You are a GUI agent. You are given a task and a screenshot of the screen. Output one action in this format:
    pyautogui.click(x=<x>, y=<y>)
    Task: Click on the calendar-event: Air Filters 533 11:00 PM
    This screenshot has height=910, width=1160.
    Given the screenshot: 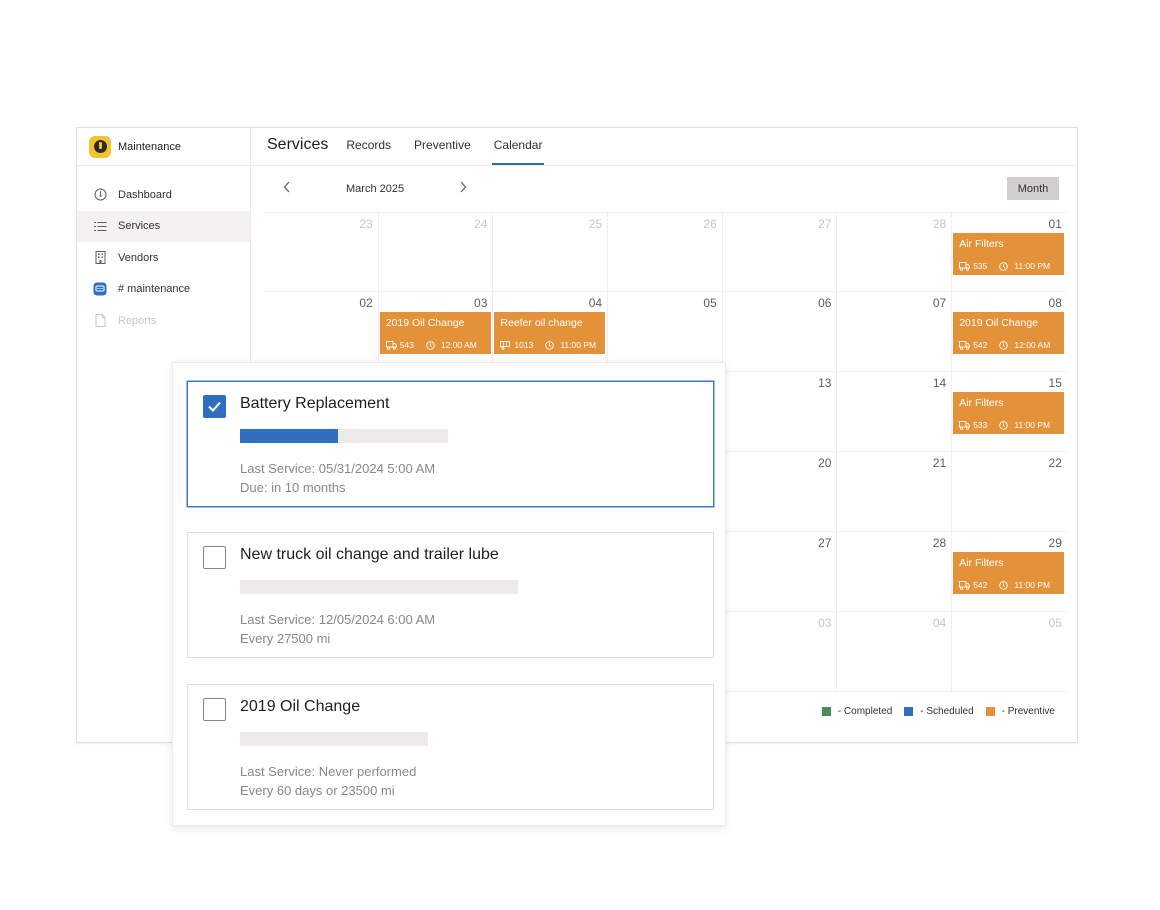 What is the action you would take?
    pyautogui.click(x=1009, y=413)
    